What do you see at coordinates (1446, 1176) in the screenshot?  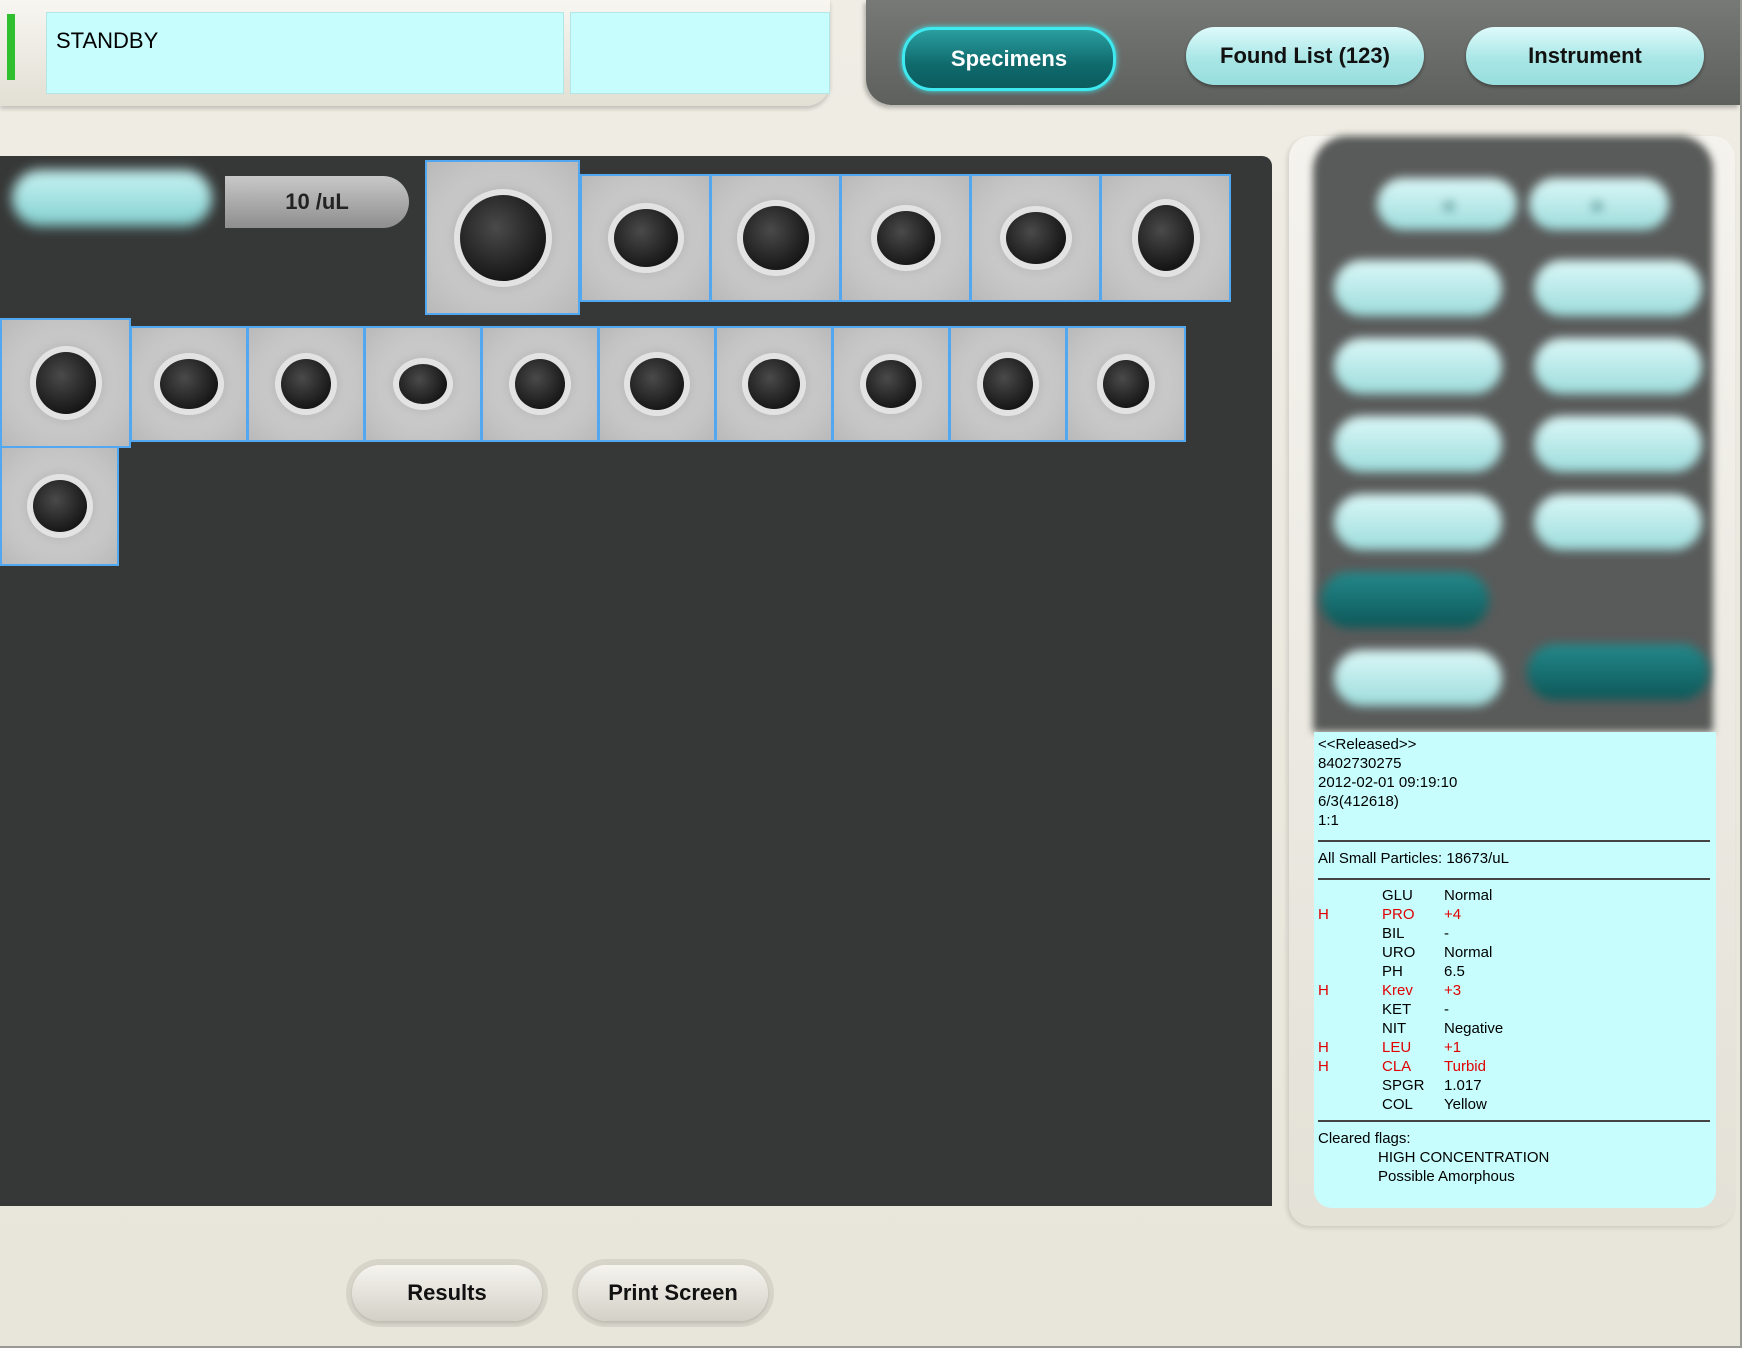 I see `cleared-flag-item: Possible Amorphous` at bounding box center [1446, 1176].